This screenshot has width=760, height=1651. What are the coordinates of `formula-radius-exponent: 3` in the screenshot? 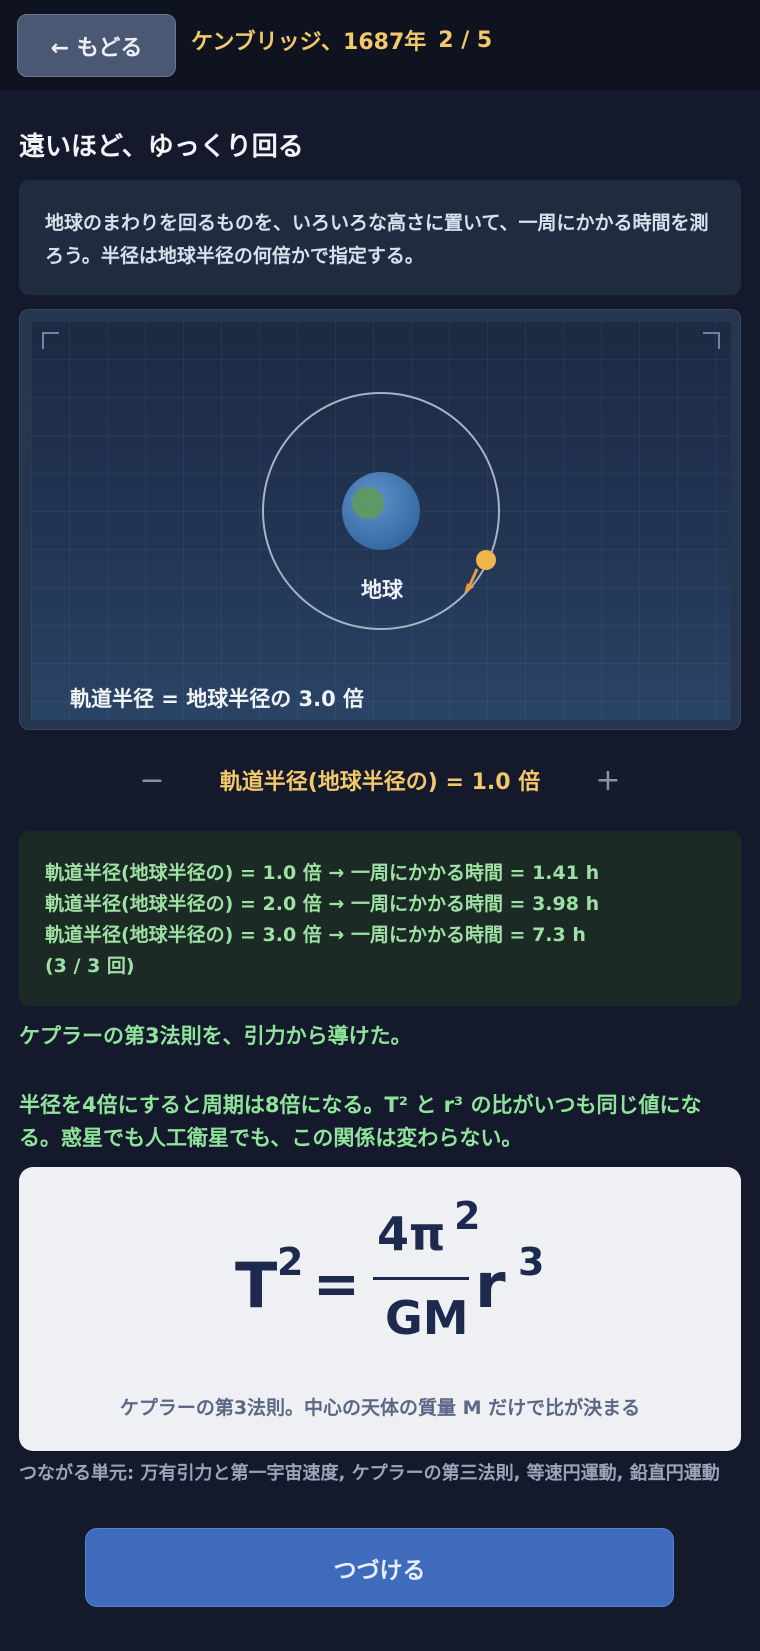 It's located at (531, 1262).